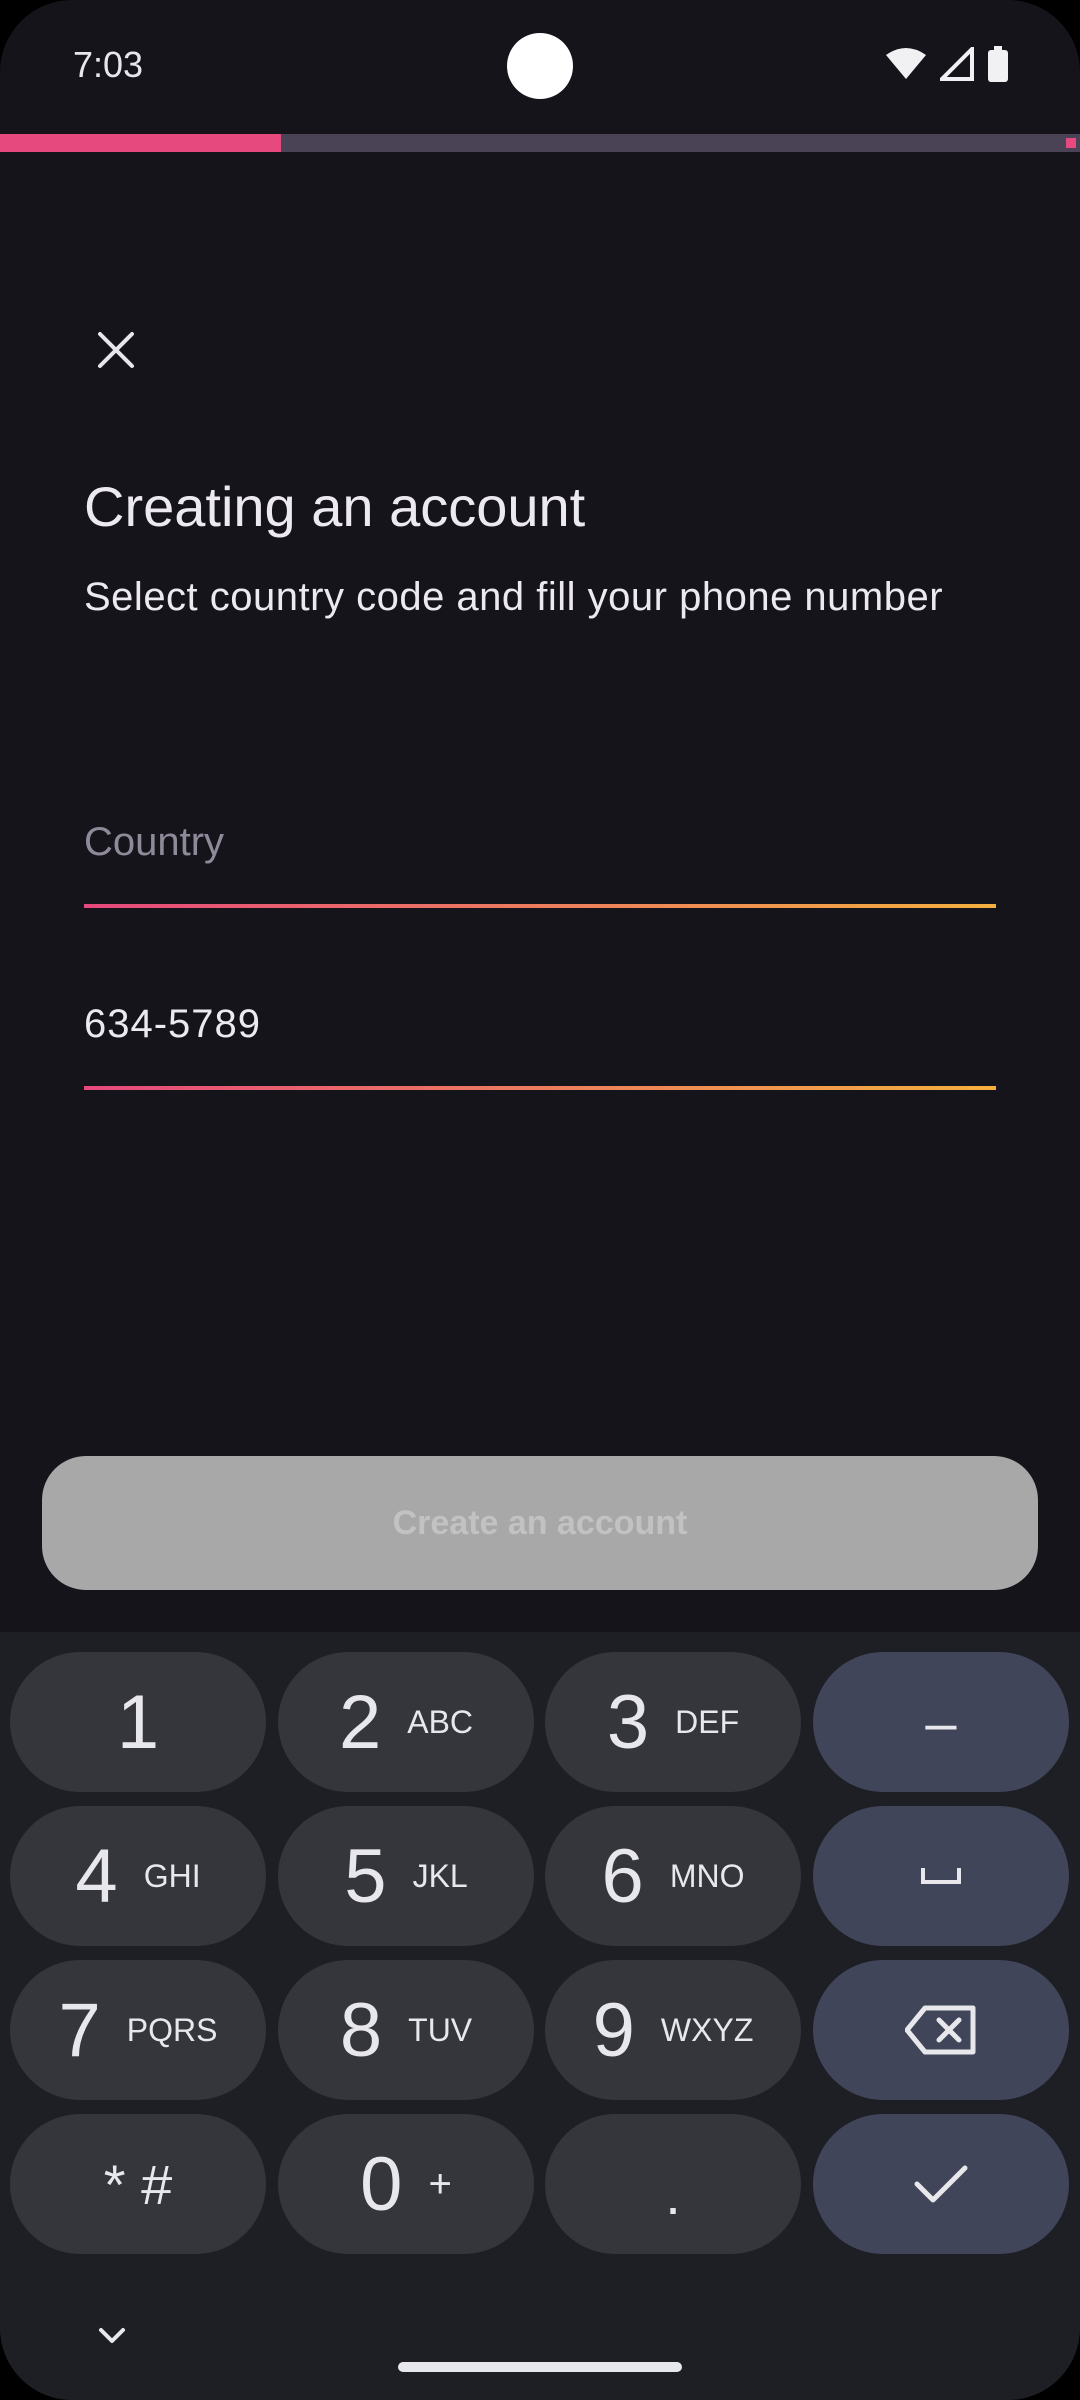  I want to click on key-9: 9 WXYZ, so click(673, 2030).